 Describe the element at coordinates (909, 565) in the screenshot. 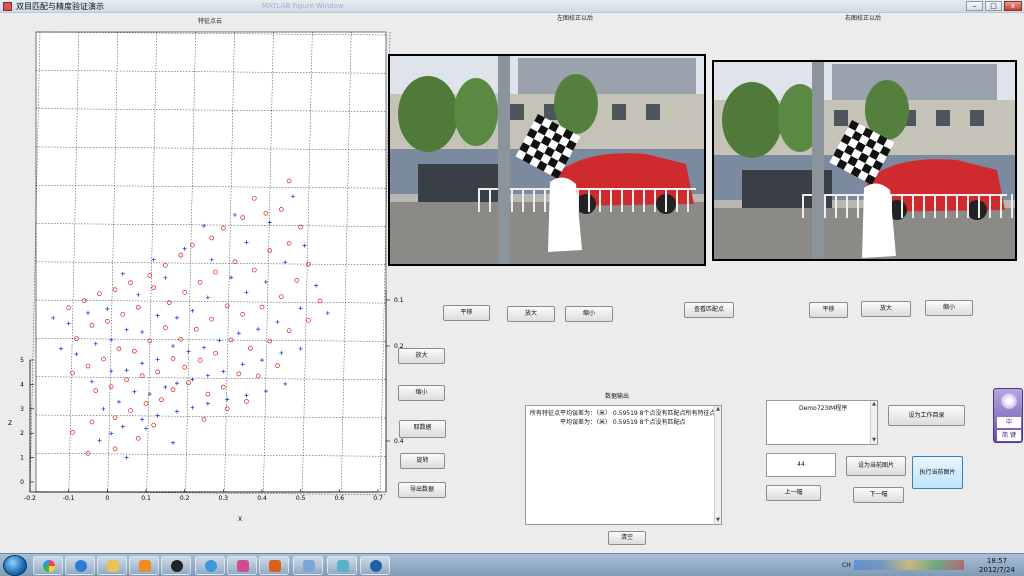

I see `tray-icons` at that location.